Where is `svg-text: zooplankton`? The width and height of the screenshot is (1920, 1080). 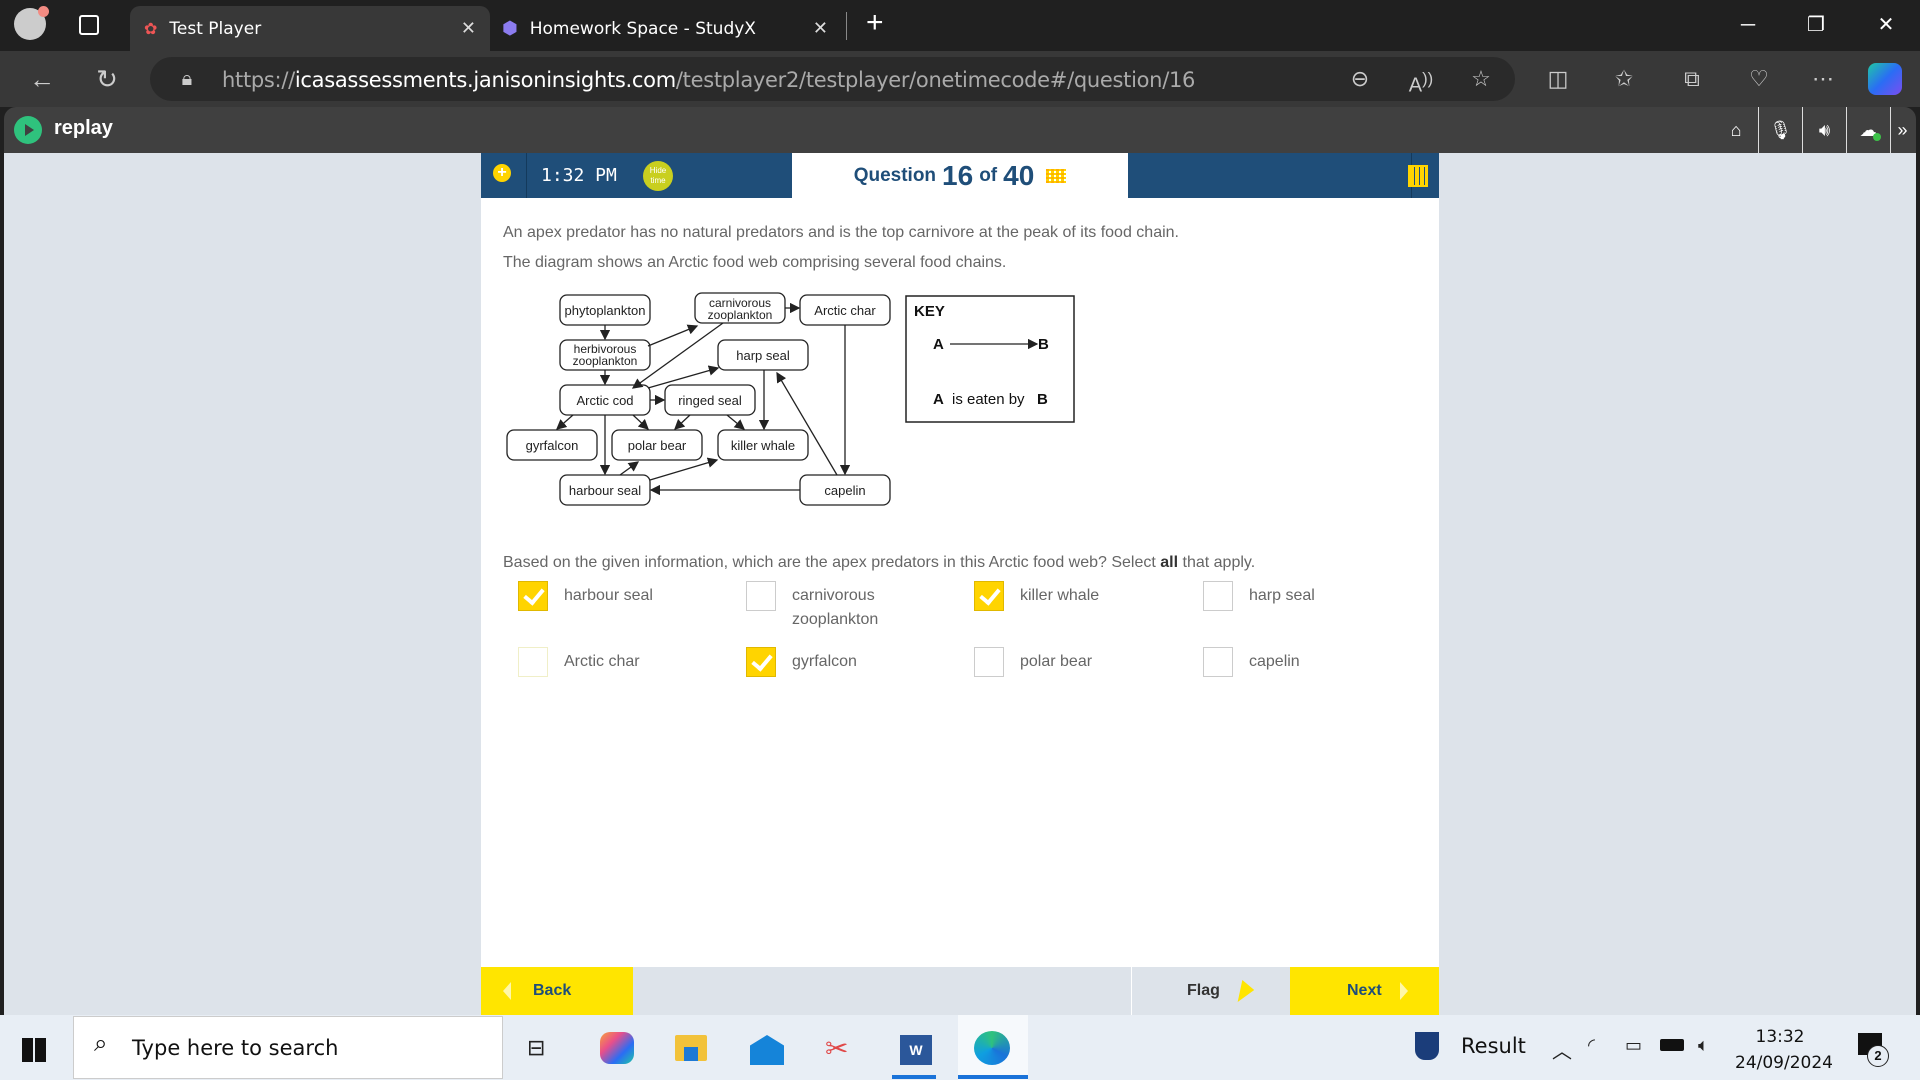
svg-text: zooplankton is located at coordinates (605, 361).